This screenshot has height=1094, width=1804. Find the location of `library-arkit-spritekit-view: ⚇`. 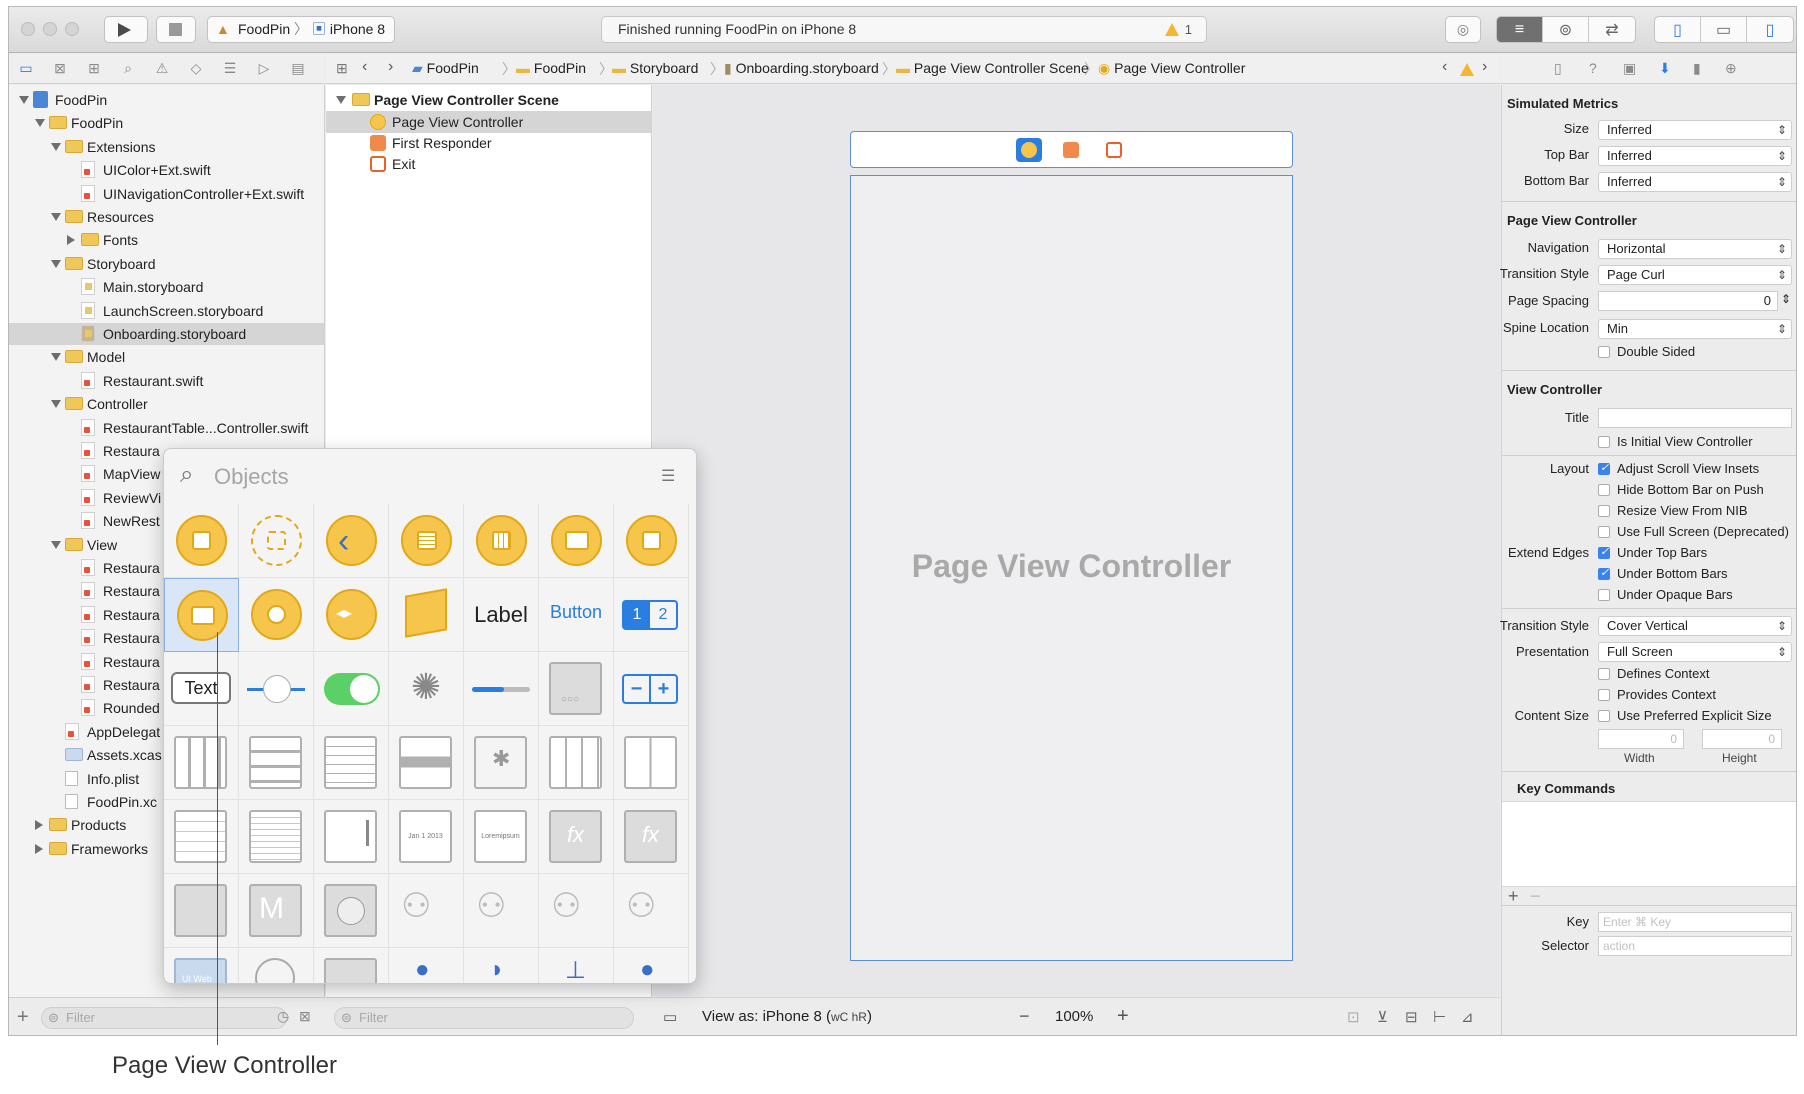

library-arkit-spritekit-view: ⚇ is located at coordinates (651, 911).